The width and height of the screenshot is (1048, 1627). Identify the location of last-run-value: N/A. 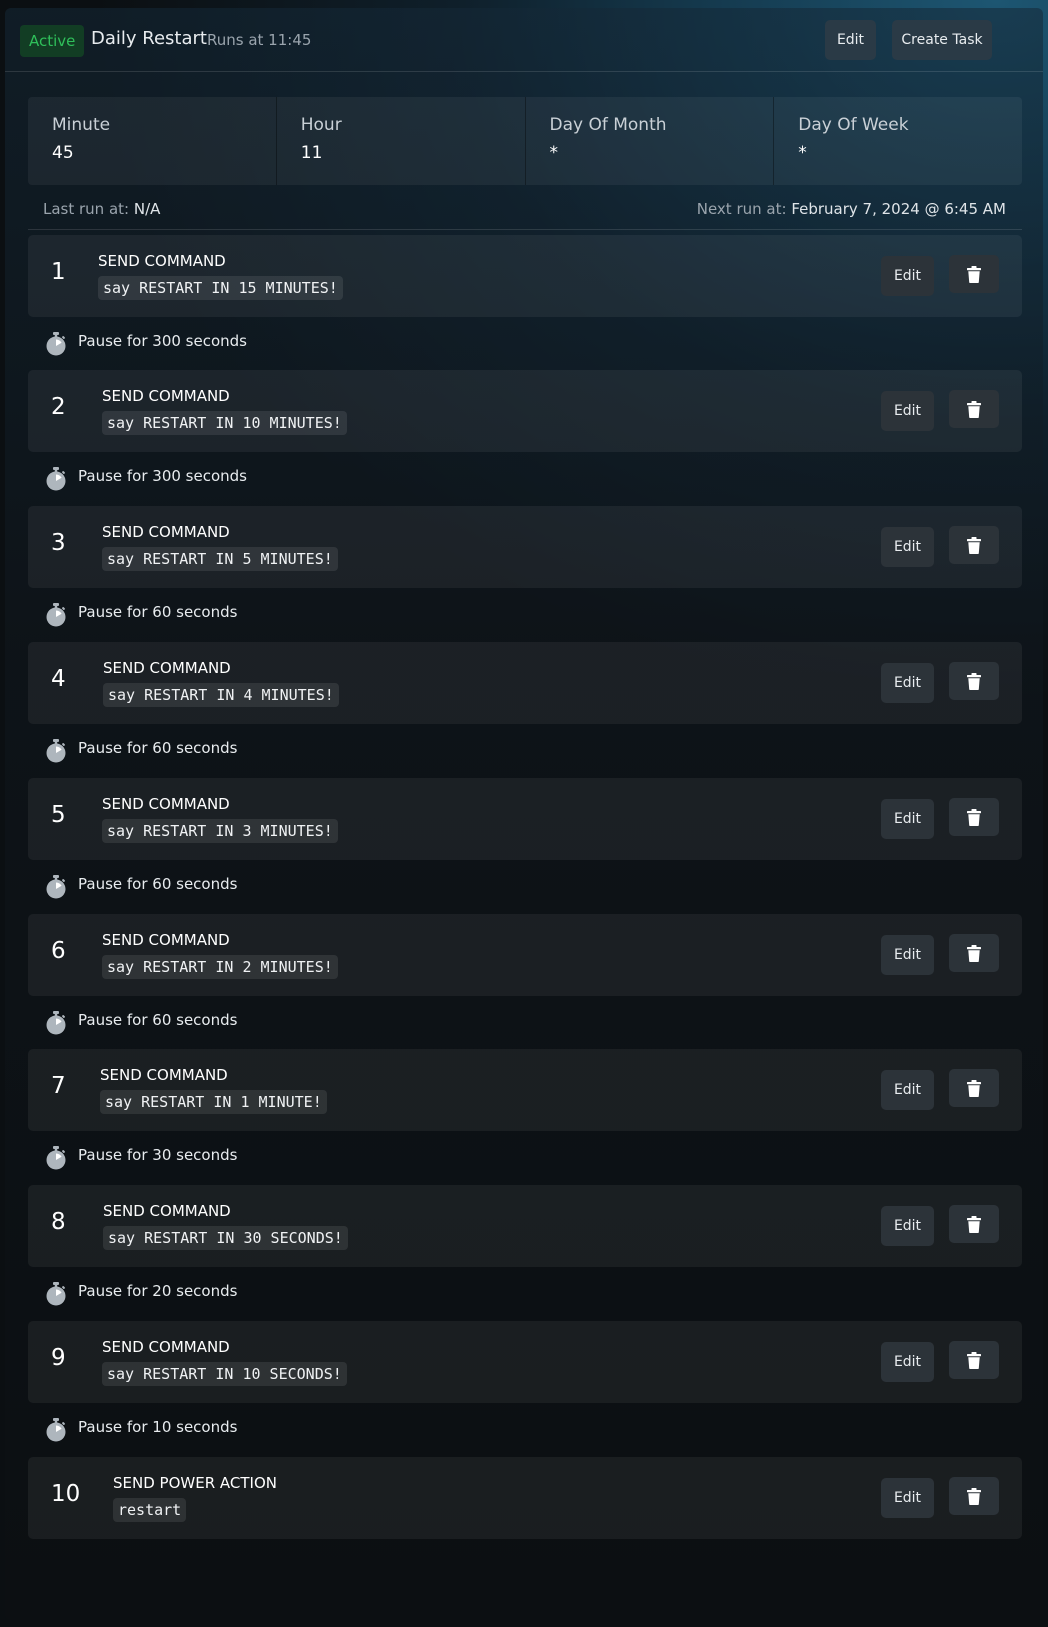
(147, 209).